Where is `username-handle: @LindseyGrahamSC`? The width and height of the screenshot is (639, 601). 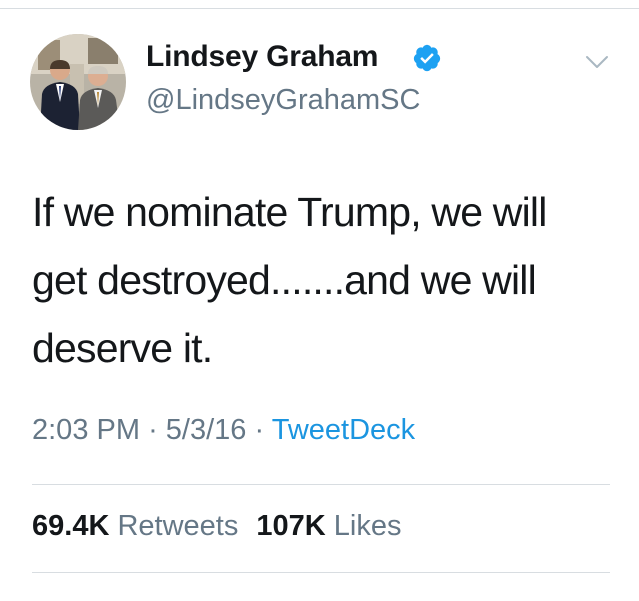
username-handle: @LindseyGrahamSC is located at coordinates (283, 100).